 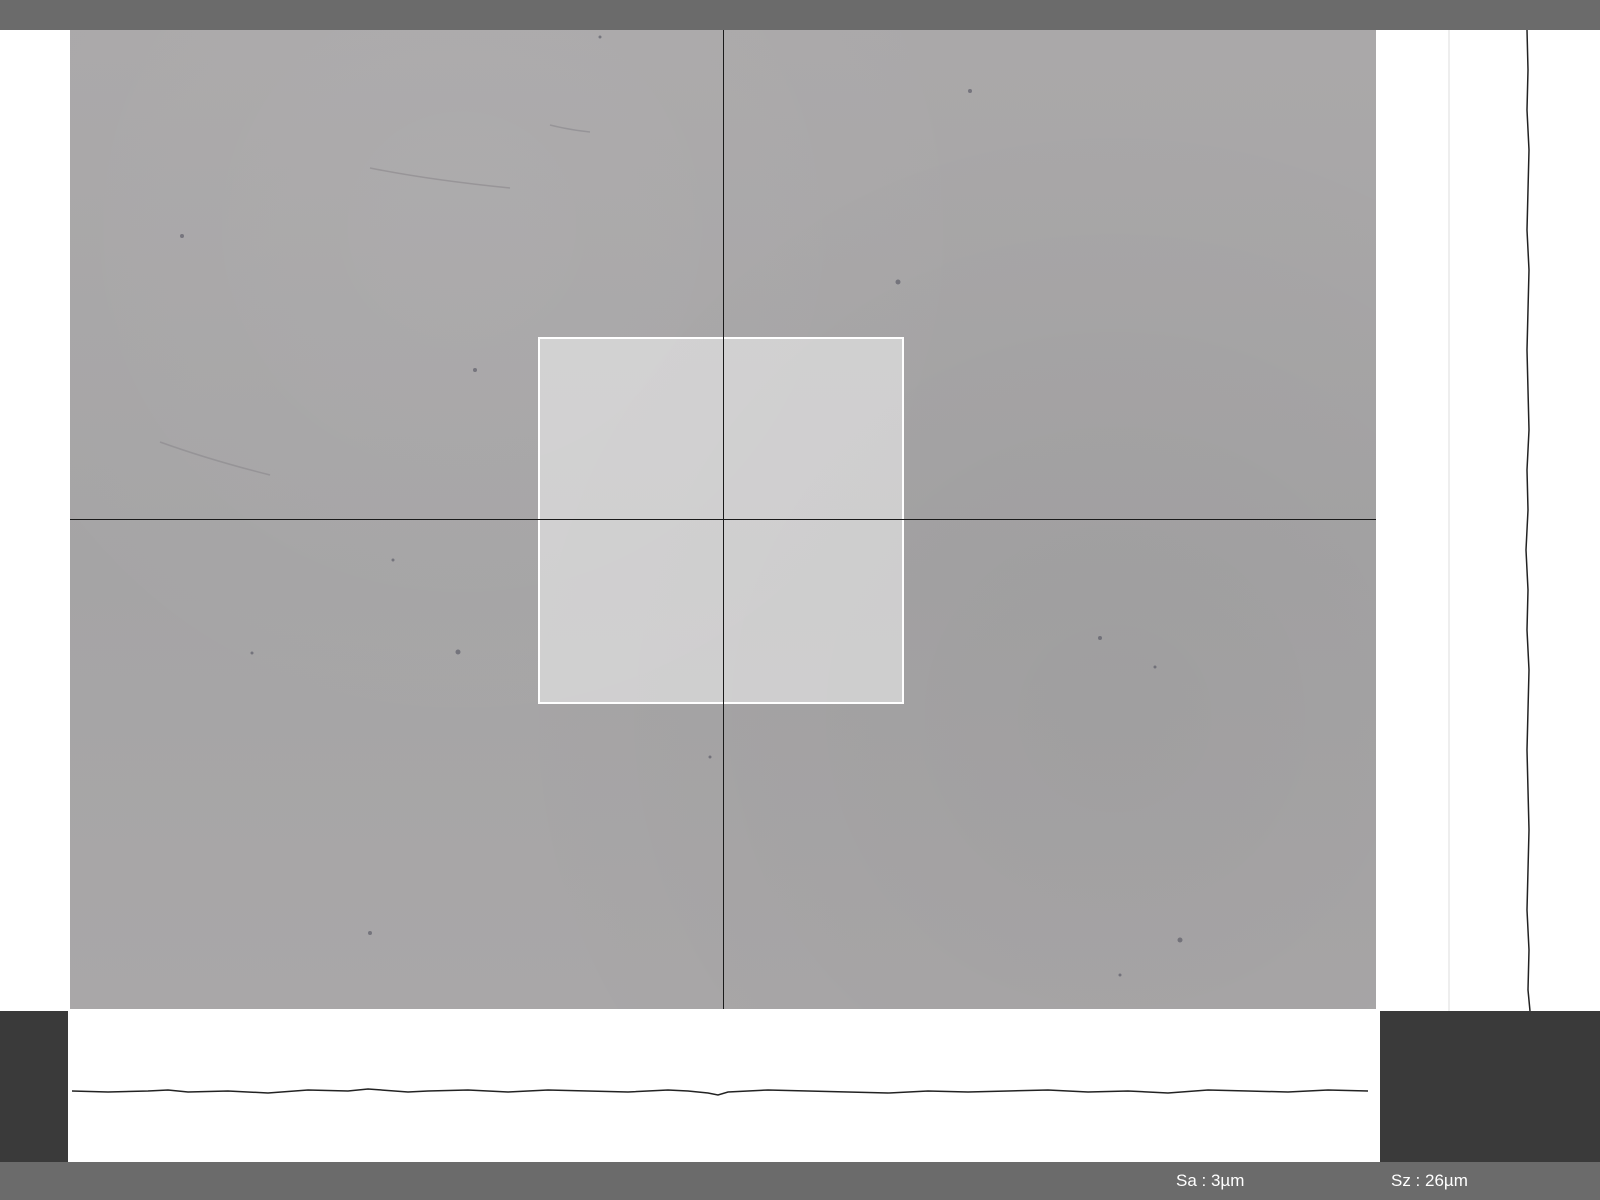 I want to click on sa-roughness-value: Sa : 3µm, so click(x=1210, y=1180).